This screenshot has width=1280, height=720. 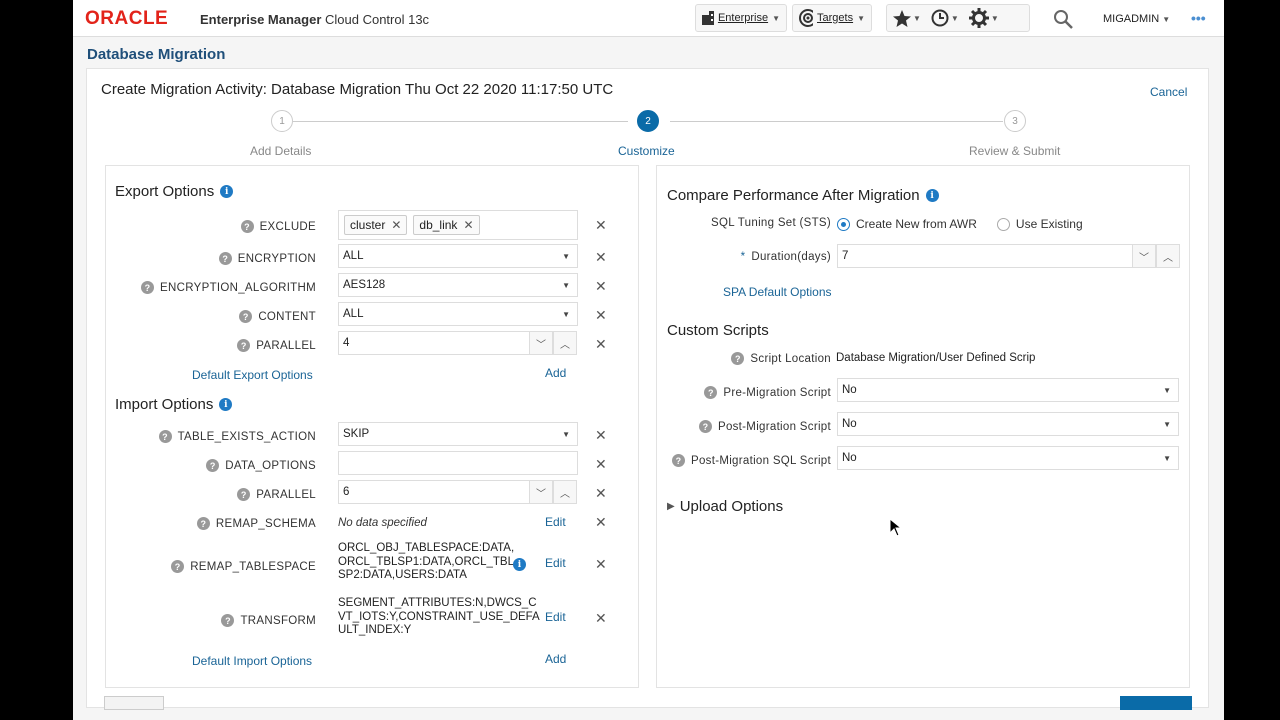 What do you see at coordinates (226, 226) in the screenshot?
I see `exclude-label: ? EXCLUDE` at bounding box center [226, 226].